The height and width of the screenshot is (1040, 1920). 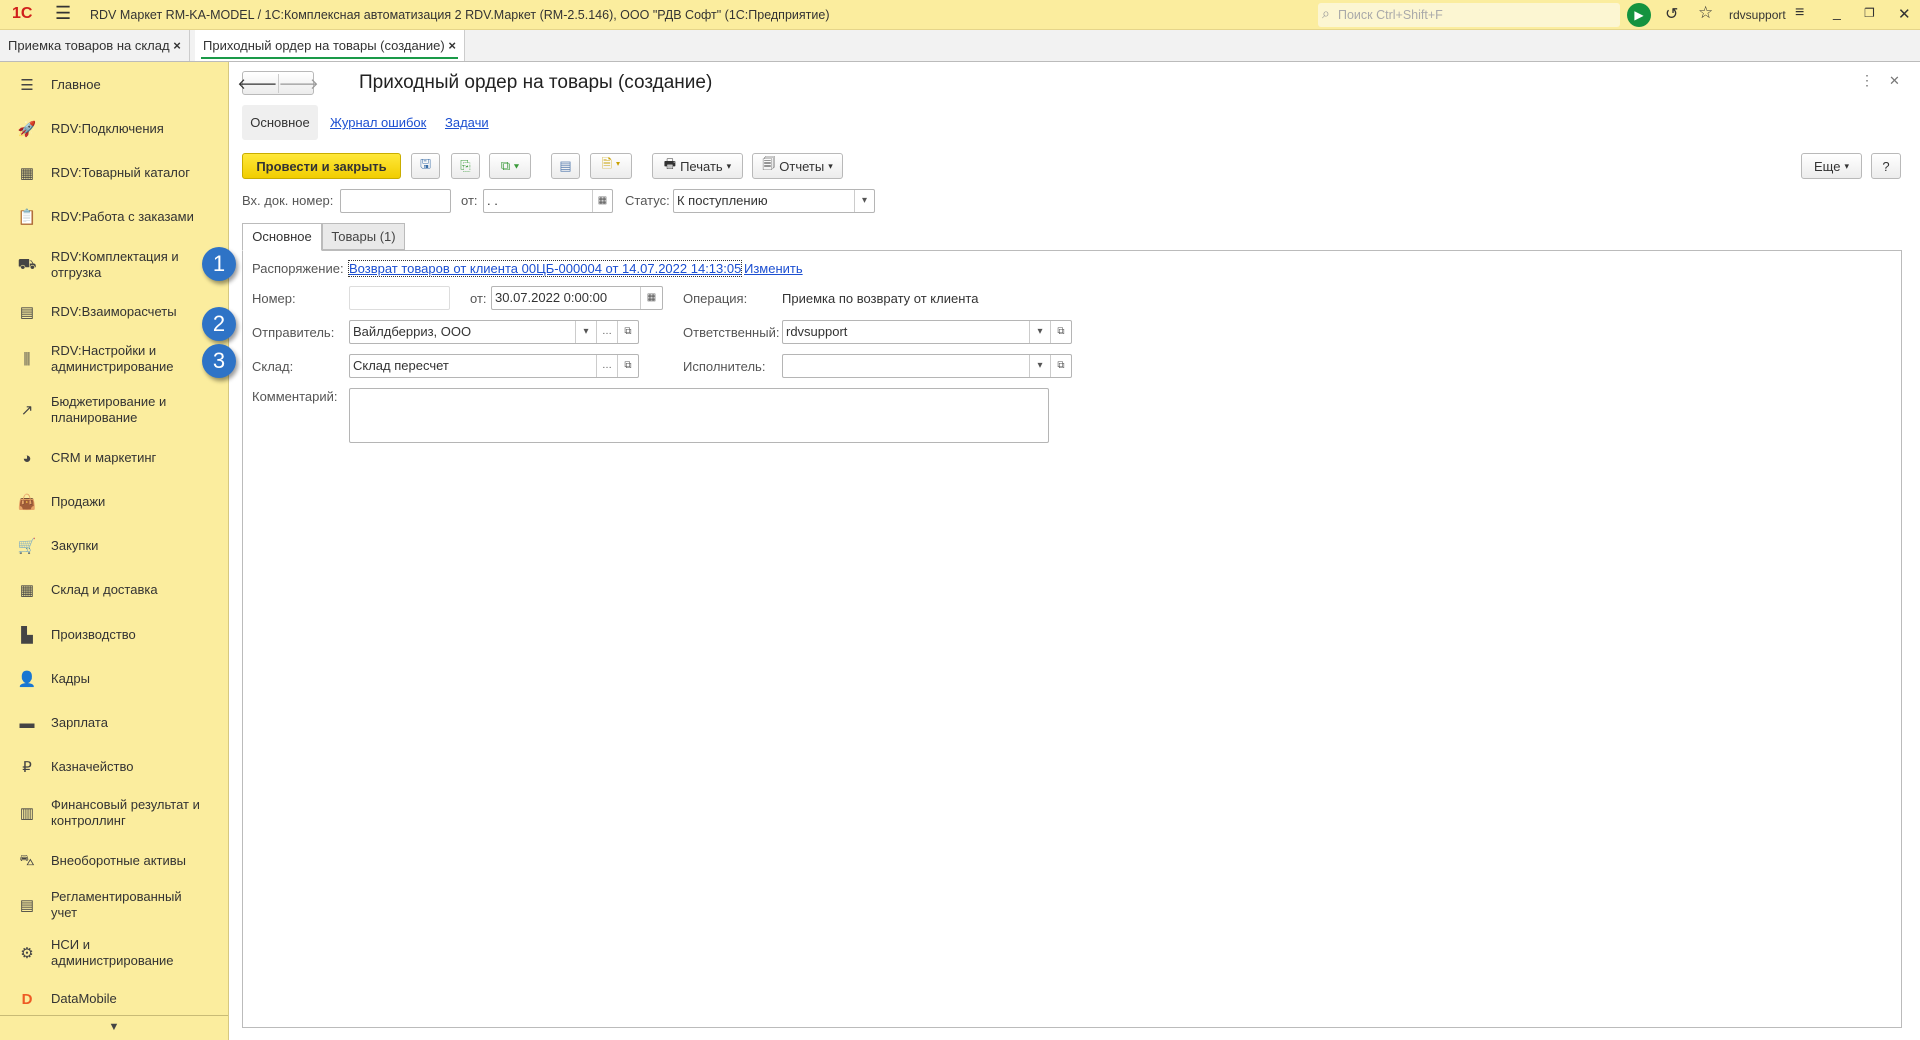 What do you see at coordinates (27, 264) in the screenshot?
I see `sidebar-item-icon: ⛟` at bounding box center [27, 264].